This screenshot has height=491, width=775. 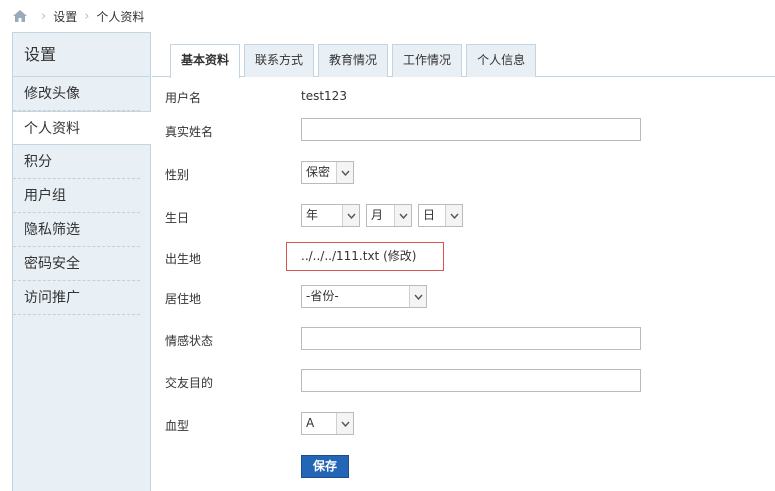 What do you see at coordinates (429, 215) in the screenshot?
I see `birth-day-value: 日` at bounding box center [429, 215].